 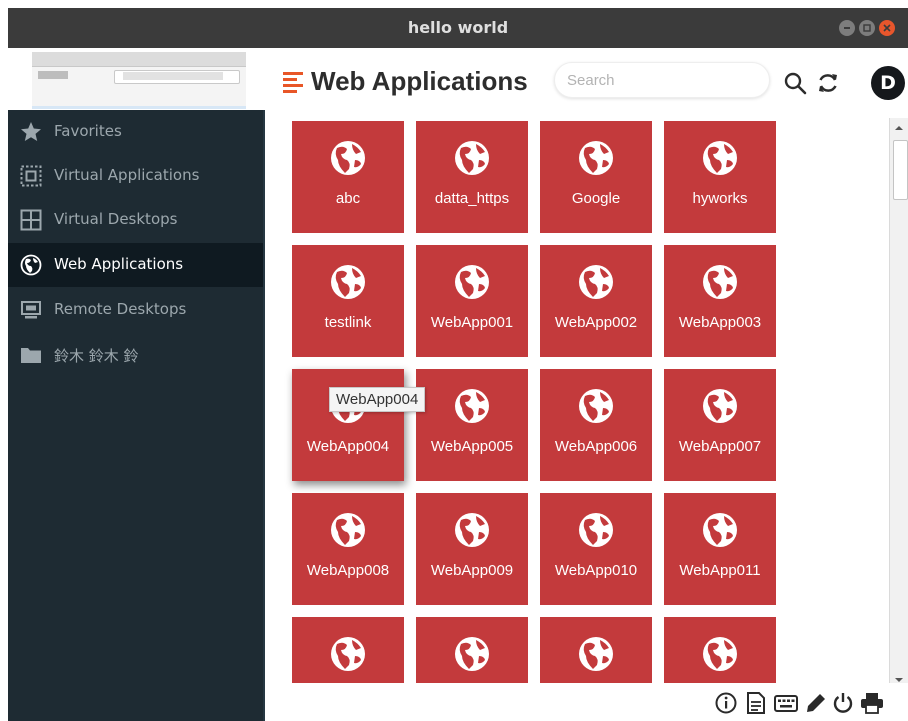 What do you see at coordinates (596, 549) in the screenshot?
I see `app-tile: WebApp010` at bounding box center [596, 549].